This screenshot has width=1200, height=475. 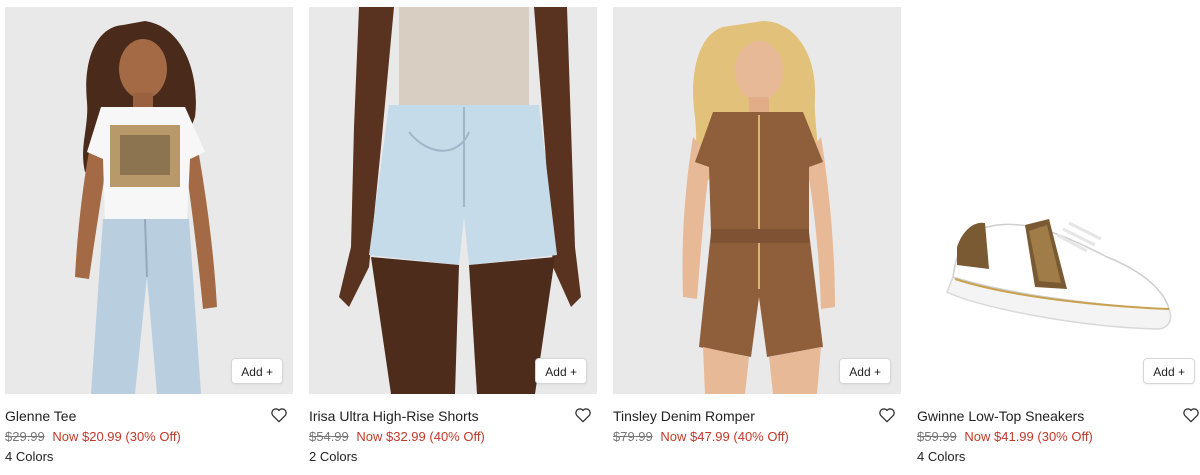 What do you see at coordinates (1028, 436) in the screenshot?
I see `sale-price: Now $41.99 (30% Off)` at bounding box center [1028, 436].